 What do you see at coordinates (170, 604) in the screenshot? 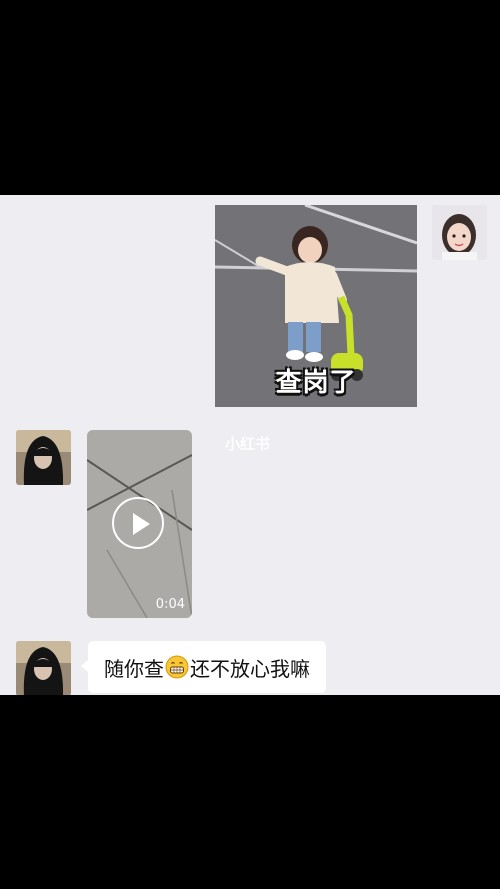
I see `video-duration: 0:04` at bounding box center [170, 604].